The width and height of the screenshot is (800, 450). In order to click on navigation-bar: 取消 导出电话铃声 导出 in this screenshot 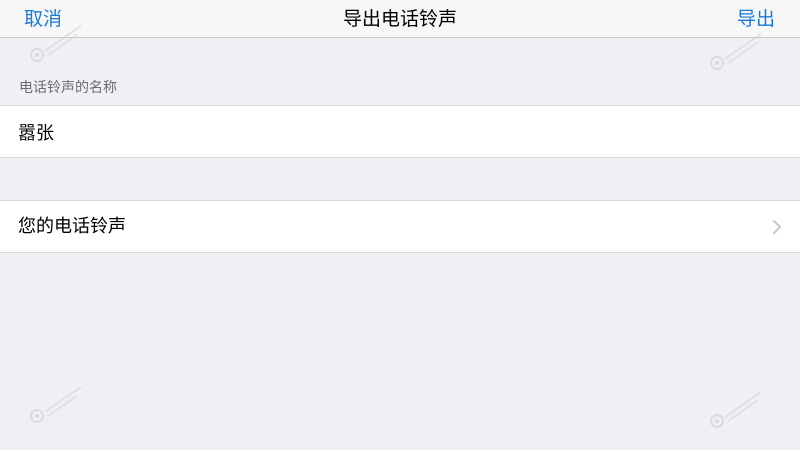, I will do `click(400, 19)`.